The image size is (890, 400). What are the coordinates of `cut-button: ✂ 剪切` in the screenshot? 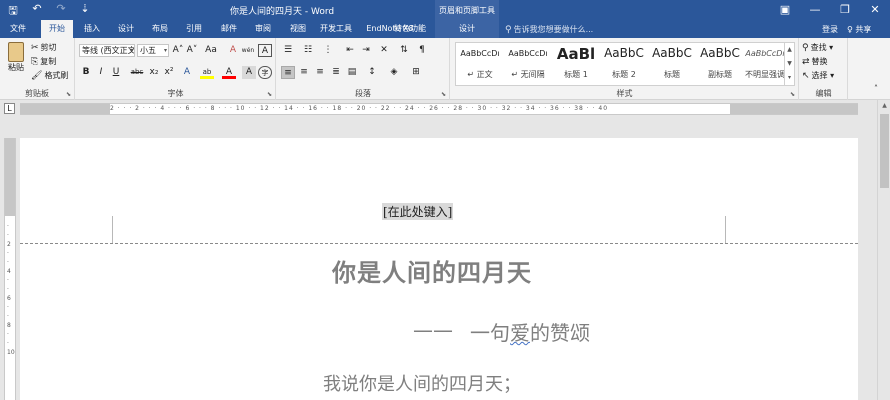 It's located at (44, 47).